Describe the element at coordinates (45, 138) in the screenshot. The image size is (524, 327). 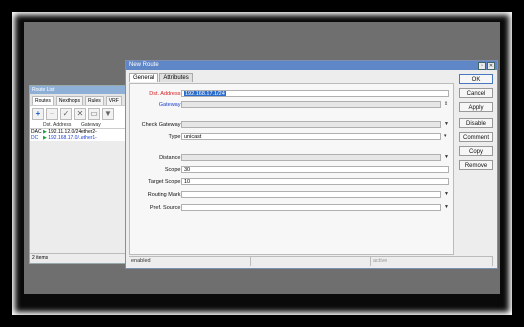
I see `route-active-icon: ▶` at that location.